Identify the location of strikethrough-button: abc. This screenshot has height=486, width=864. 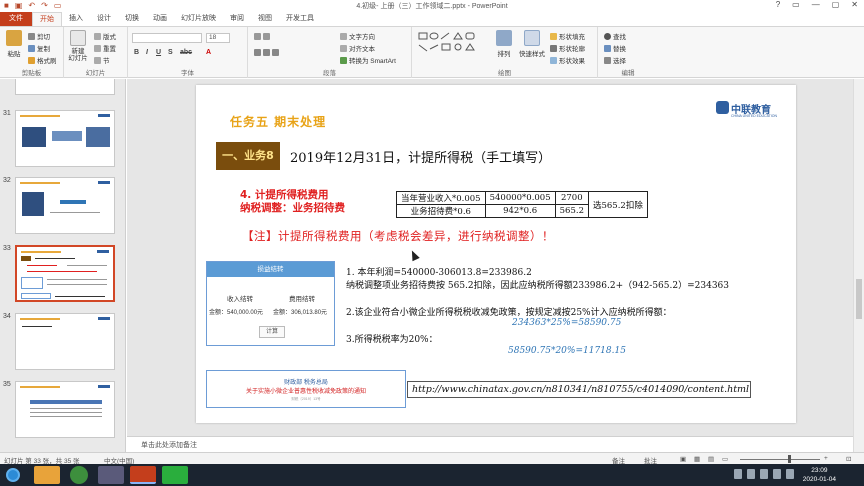
(186, 52).